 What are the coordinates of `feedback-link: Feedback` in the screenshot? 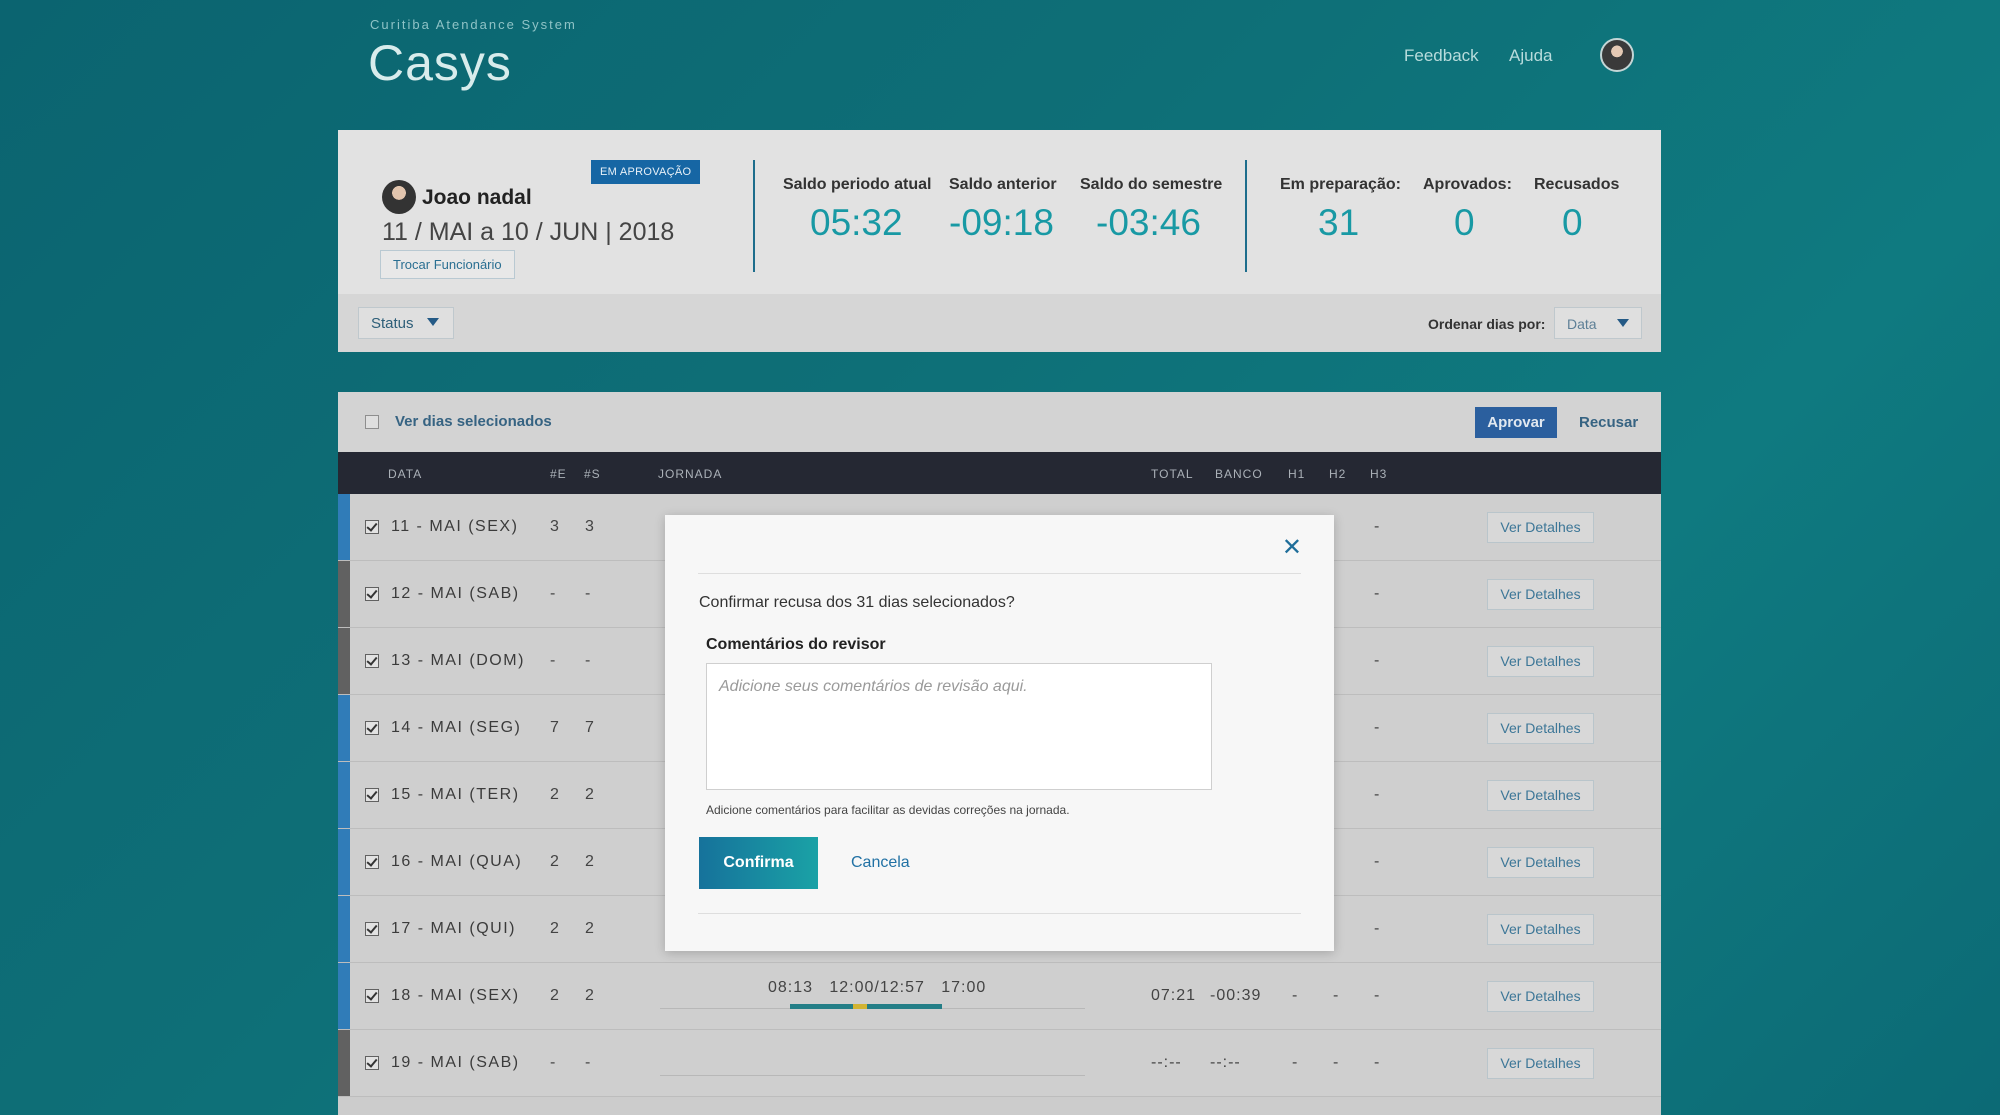 It's located at (1441, 56).